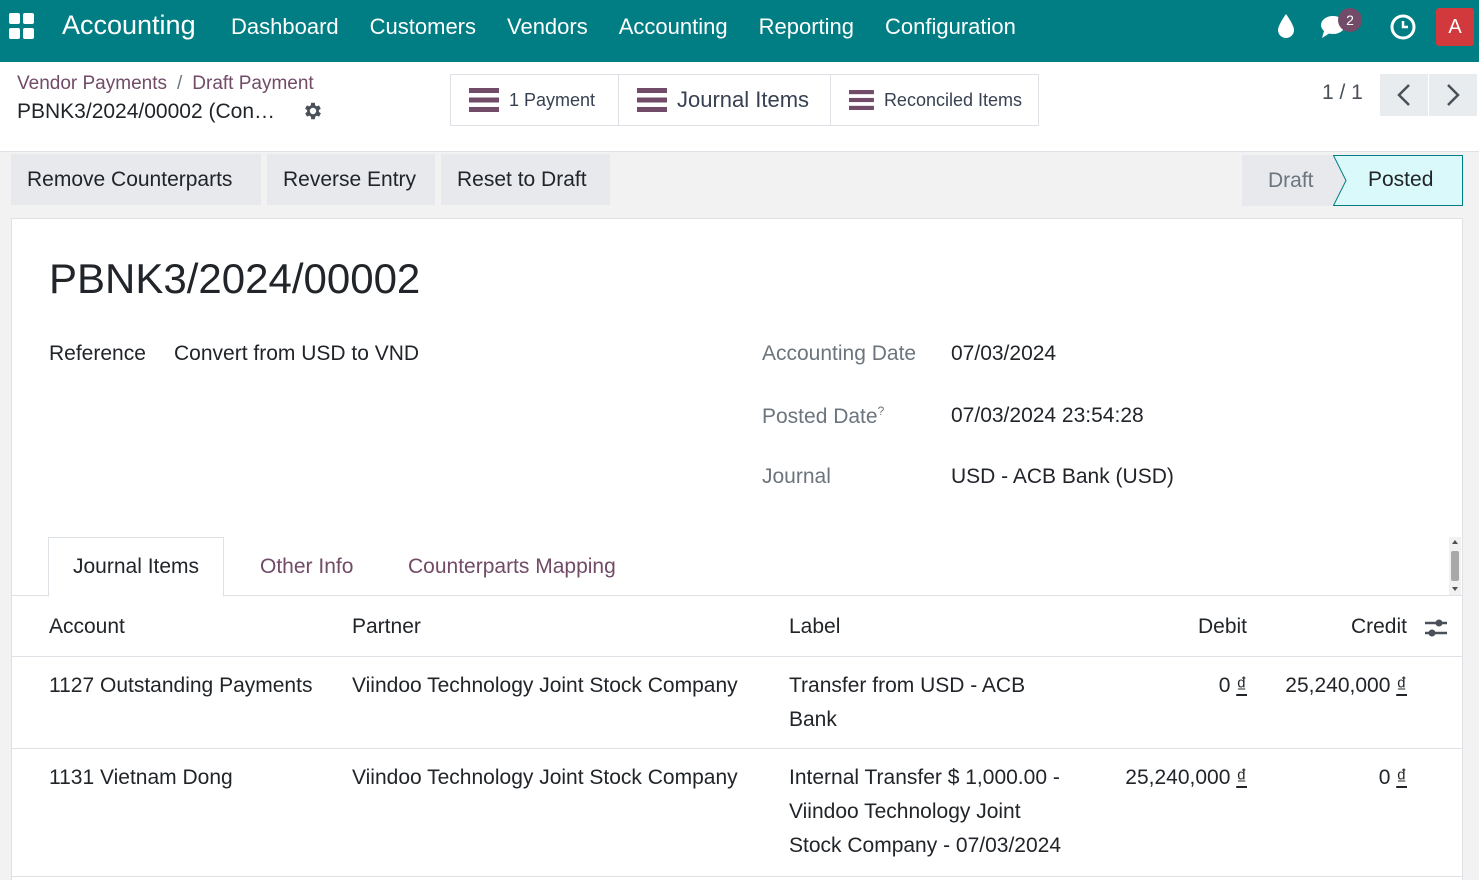 The image size is (1479, 880). Describe the element at coordinates (839, 353) in the screenshot. I see `accounting-date-label: Accounting Date` at that location.